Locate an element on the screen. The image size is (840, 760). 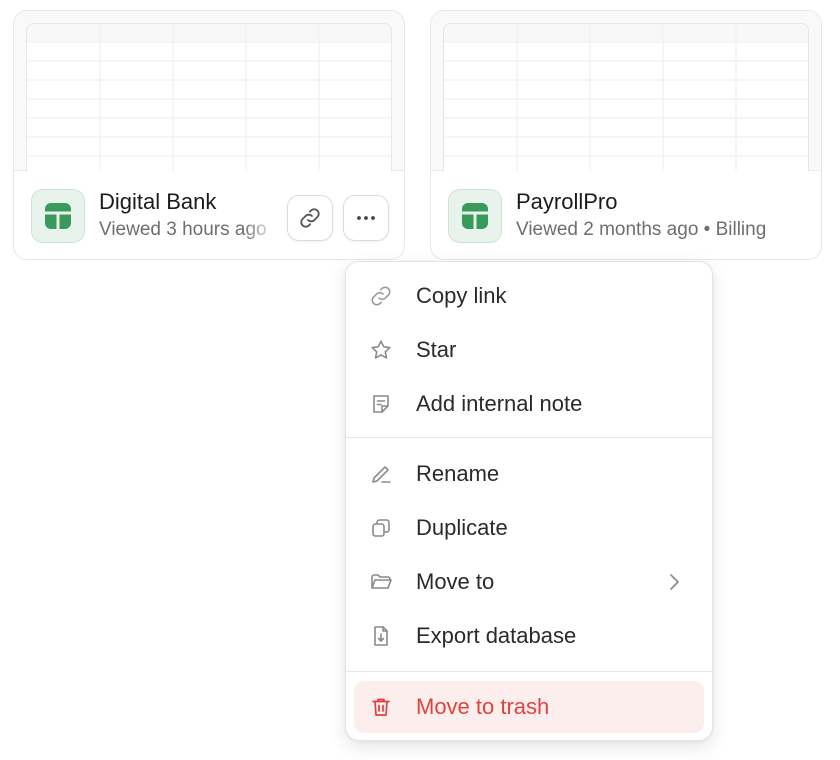
more-horizontal-icon is located at coordinates (366, 218).